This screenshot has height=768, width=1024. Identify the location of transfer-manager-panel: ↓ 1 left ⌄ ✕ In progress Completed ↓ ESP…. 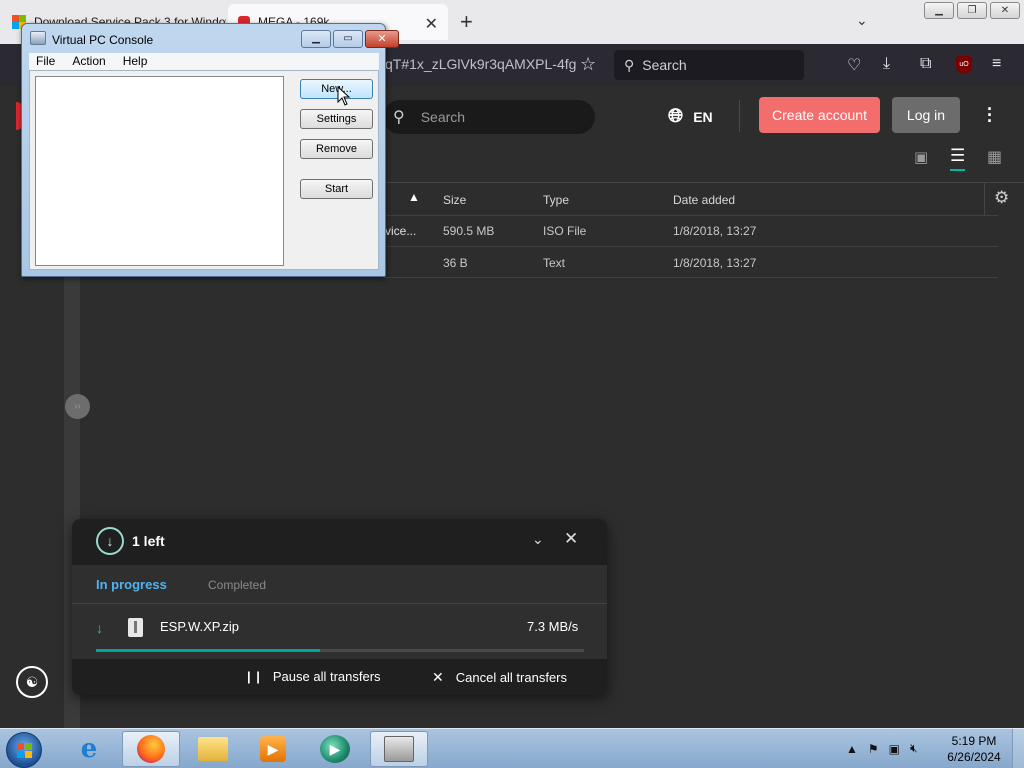
(339, 607).